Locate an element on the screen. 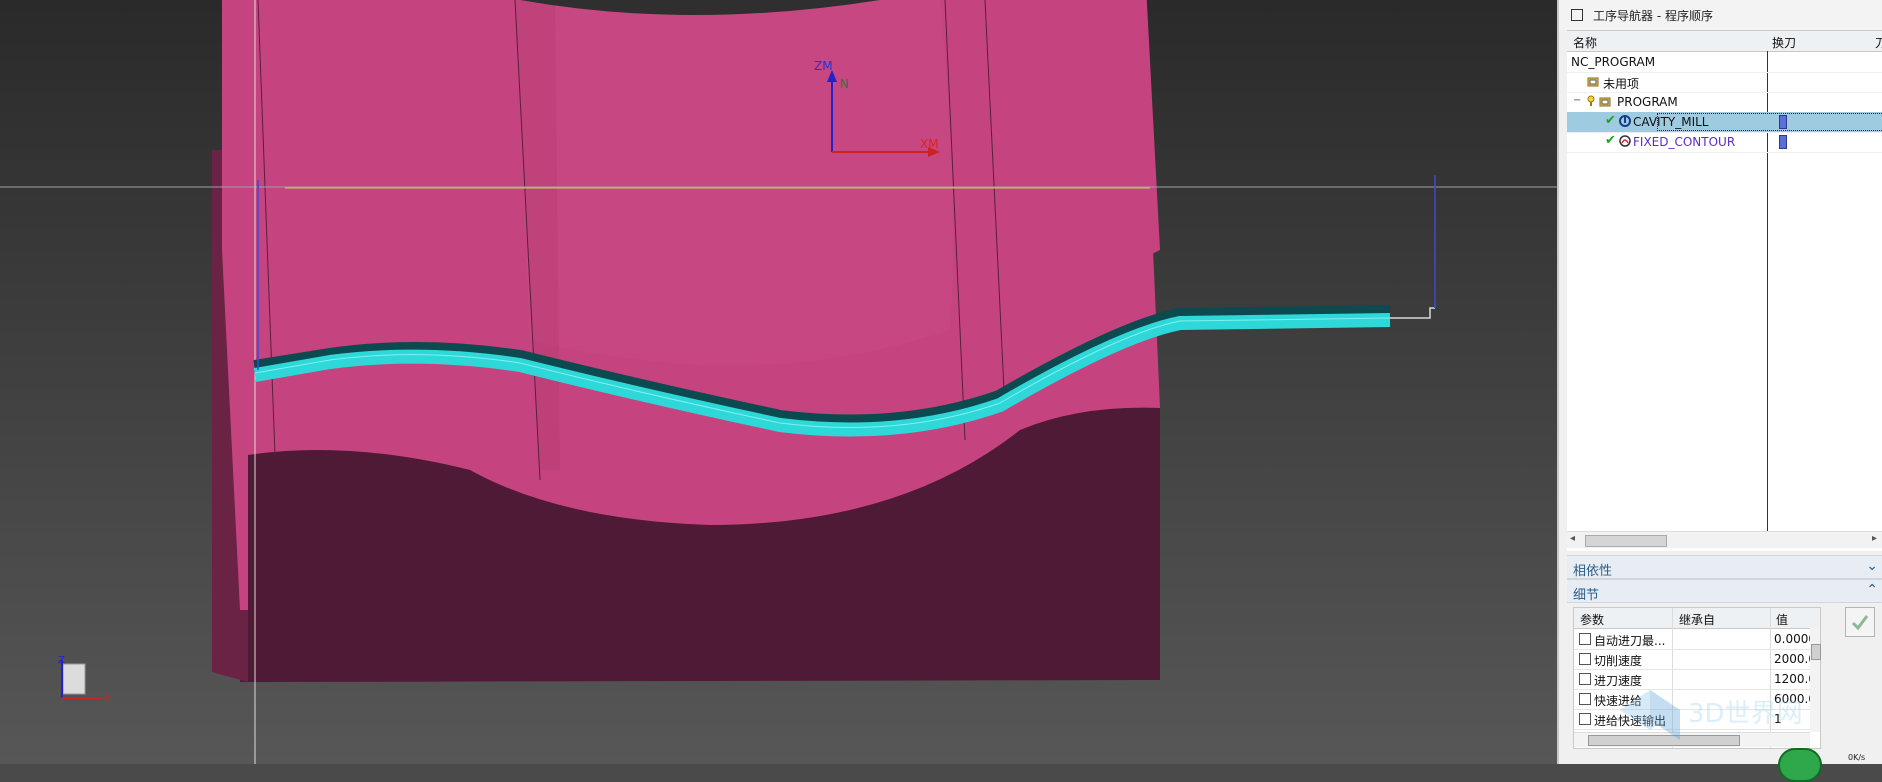  wcs-xm-label: XM is located at coordinates (929, 144).